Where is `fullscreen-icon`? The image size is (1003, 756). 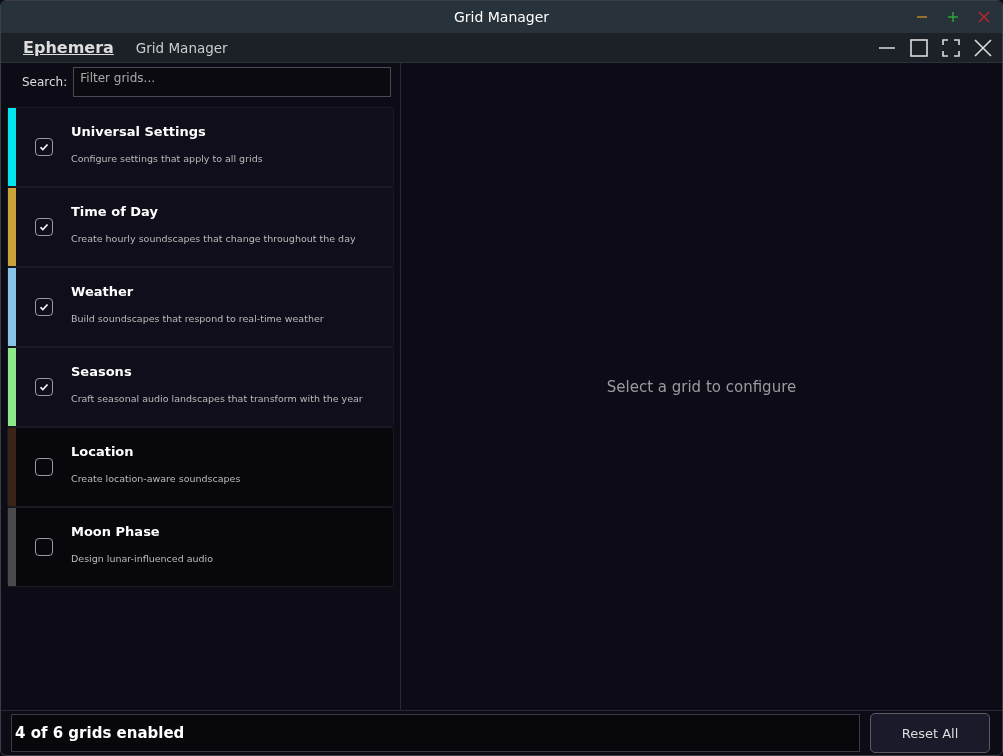 fullscreen-icon is located at coordinates (951, 47).